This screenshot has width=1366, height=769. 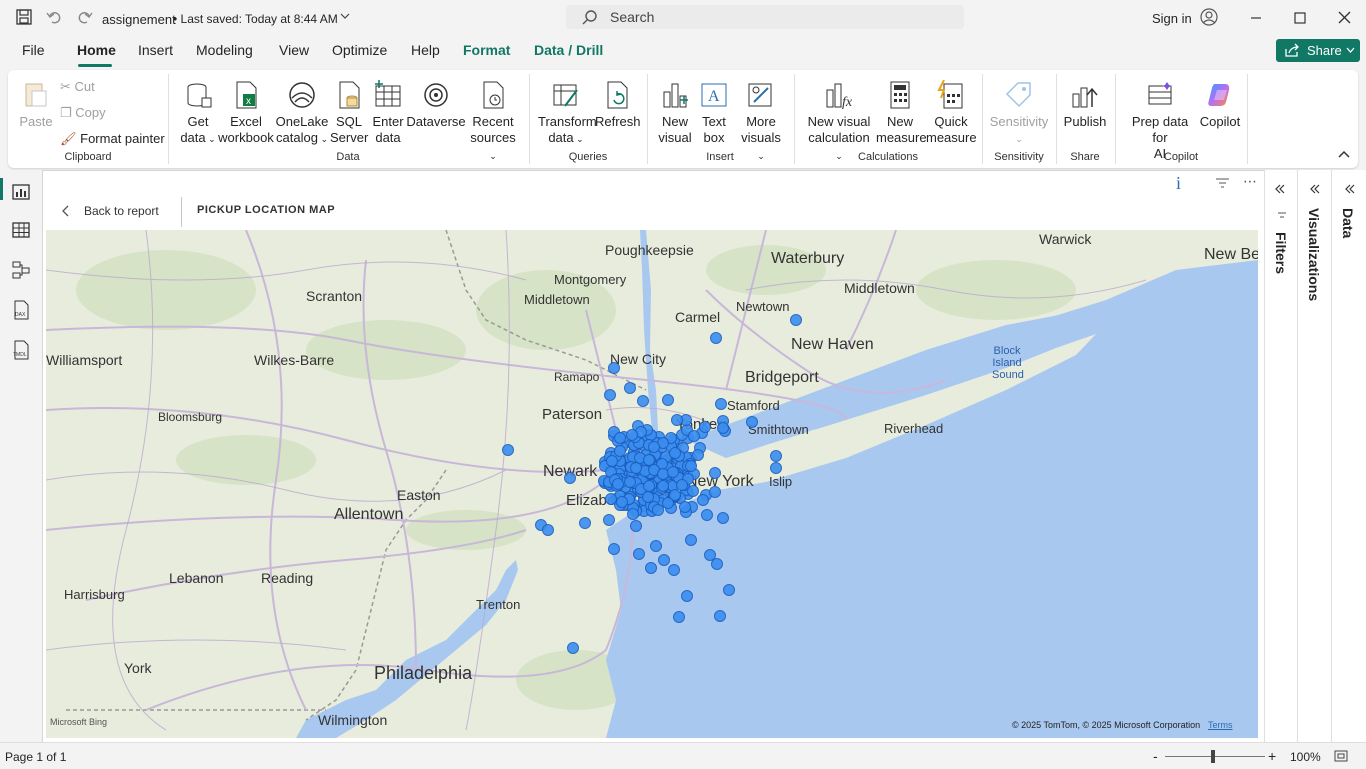 What do you see at coordinates (21, 310) in the screenshot?
I see `dax-query-view-icon: DAX` at bounding box center [21, 310].